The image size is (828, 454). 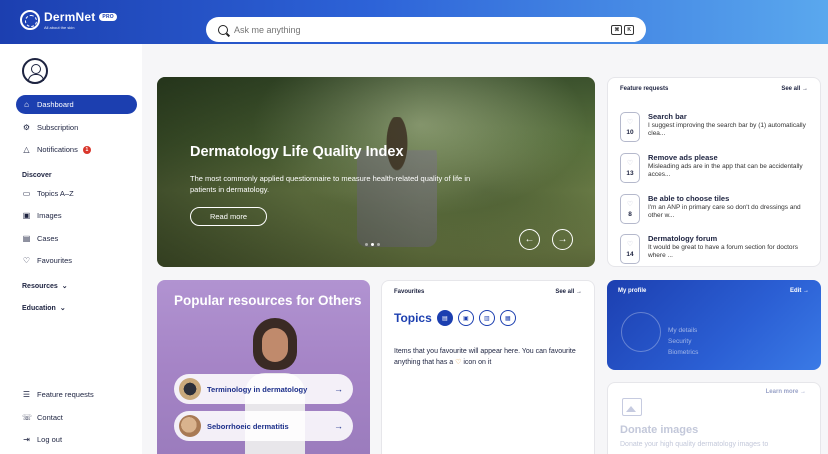 I want to click on resources-toggle: Resources ⌄, so click(x=45, y=286).